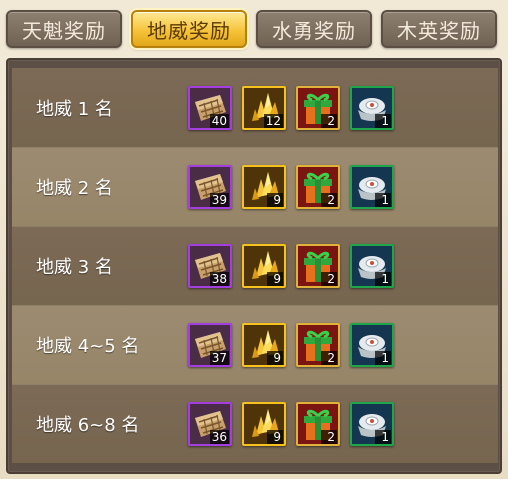 The height and width of the screenshot is (479, 508). What do you see at coordinates (210, 187) in the screenshot?
I see `treasure-map-item: 39` at bounding box center [210, 187].